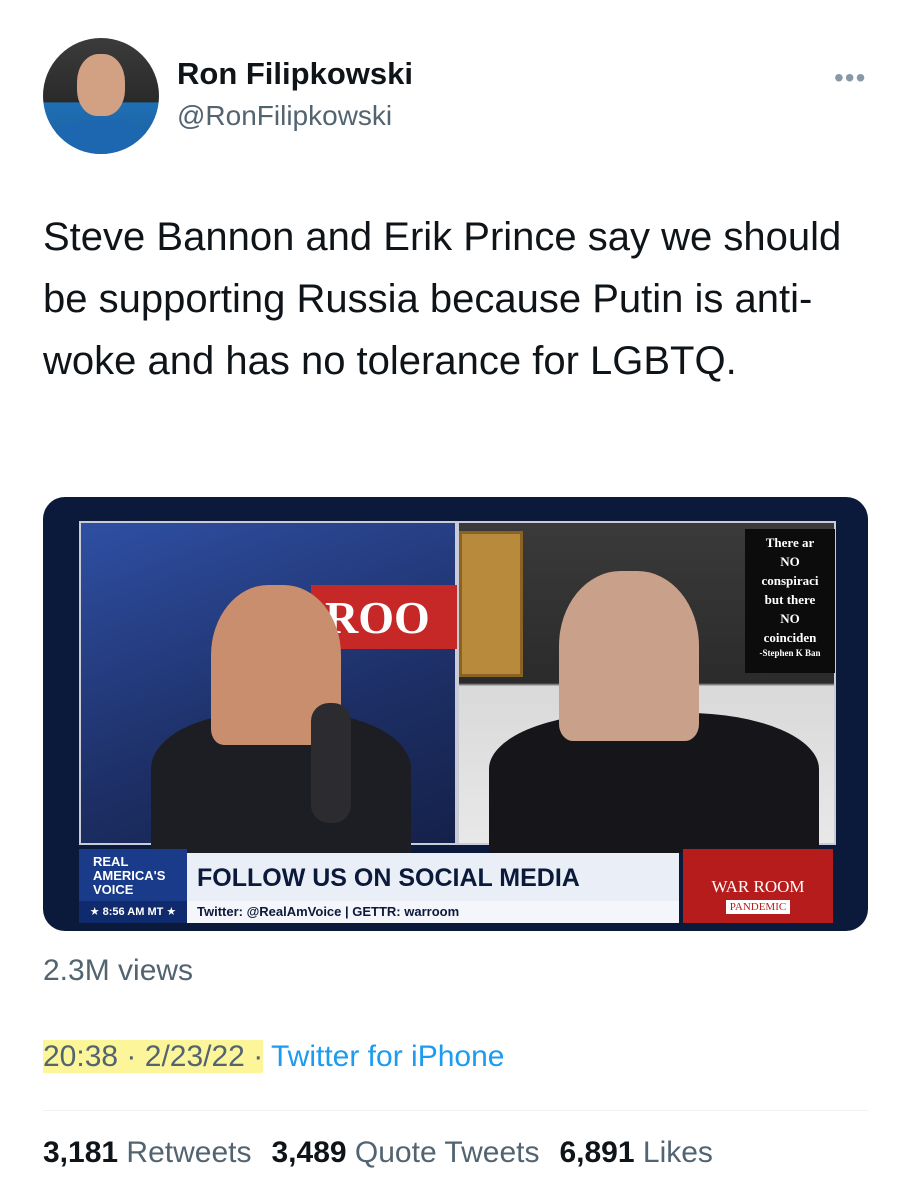 Image resolution: width=911 pixels, height=1200 pixels. Describe the element at coordinates (387, 1056) in the screenshot. I see `tweet-source-link: Twitter for iPhone` at that location.